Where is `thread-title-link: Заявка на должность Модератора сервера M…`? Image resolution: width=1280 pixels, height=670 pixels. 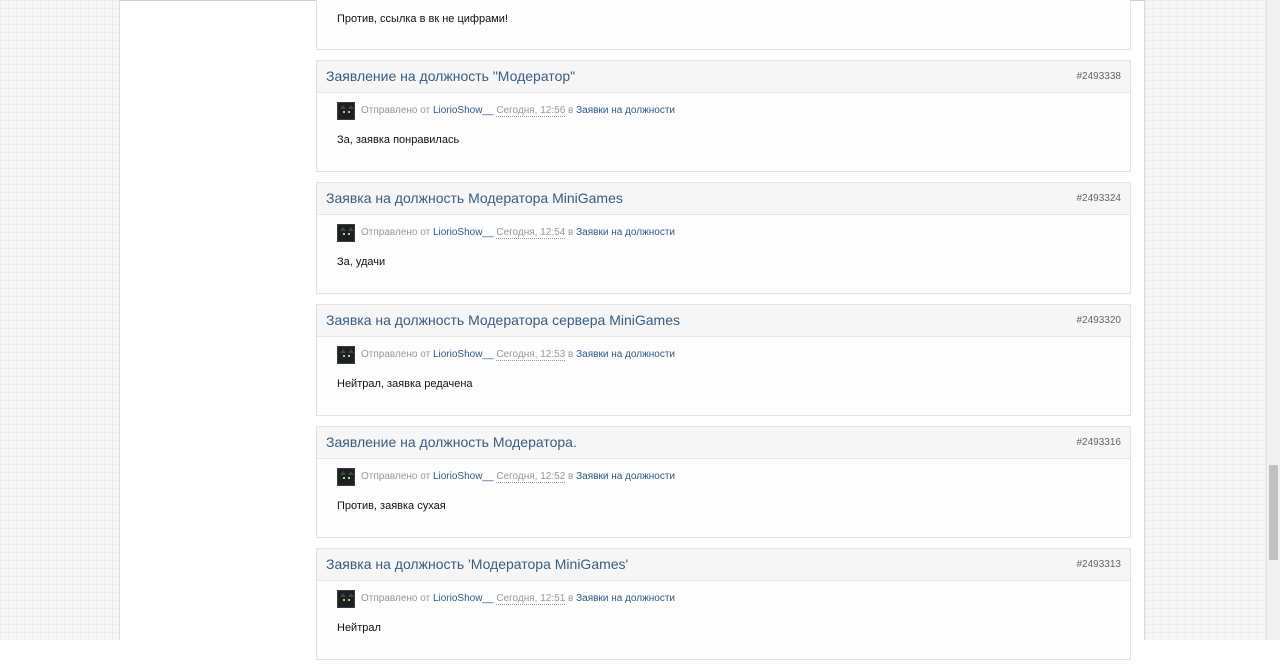
thread-title-link: Заявка на должность Модератора сервера M… is located at coordinates (503, 320).